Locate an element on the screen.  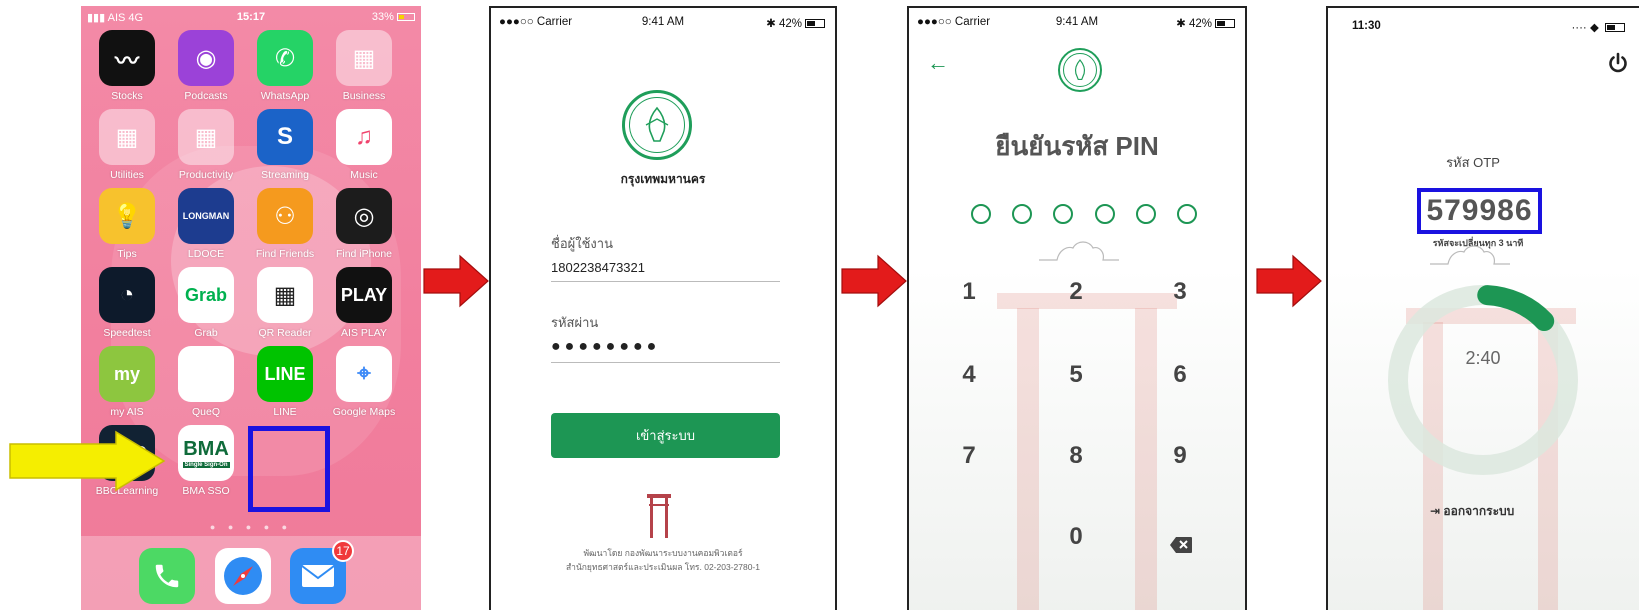
music-icon: ♫ is located at coordinates (364, 137).